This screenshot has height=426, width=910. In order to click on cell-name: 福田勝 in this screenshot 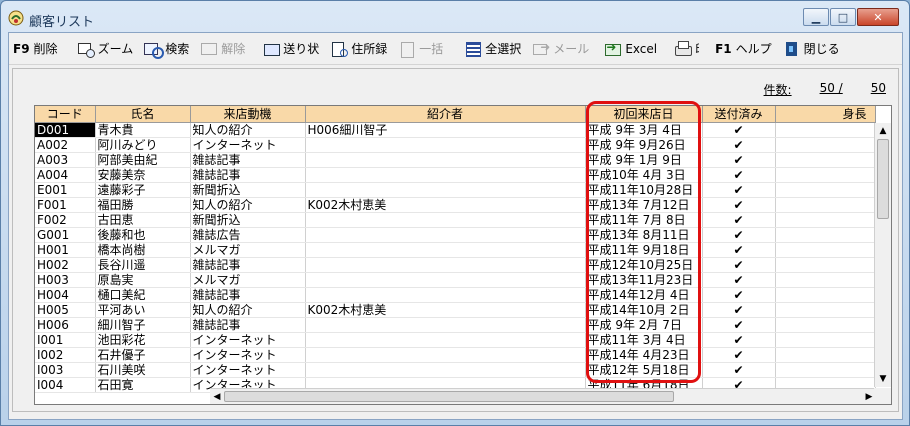, I will do `click(143, 205)`.